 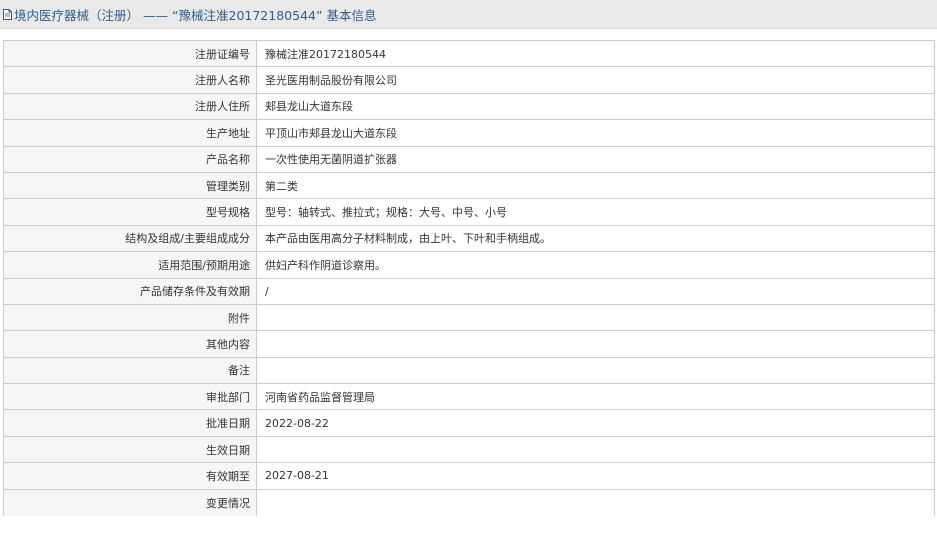 What do you see at coordinates (130, 133) in the screenshot?
I see `field-label: 生产地址` at bounding box center [130, 133].